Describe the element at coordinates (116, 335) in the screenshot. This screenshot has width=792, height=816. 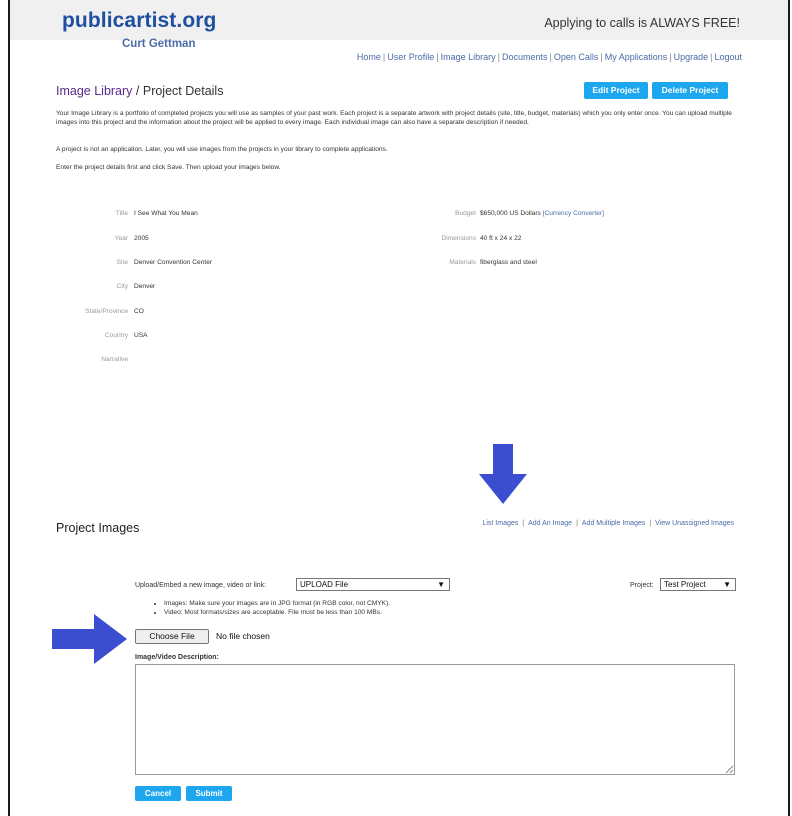
I see `country-label: Country` at that location.